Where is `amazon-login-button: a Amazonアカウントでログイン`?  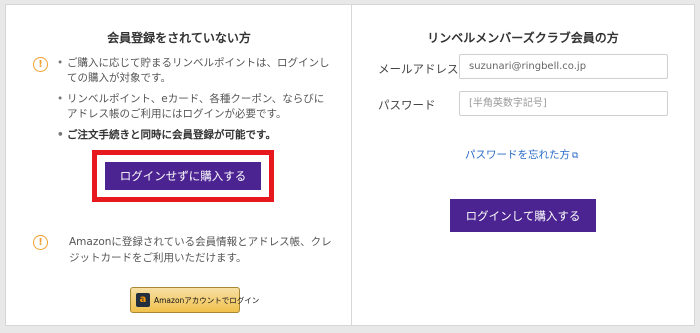
amazon-login-button: a Amazonアカウントでログイン is located at coordinates (194, 300).